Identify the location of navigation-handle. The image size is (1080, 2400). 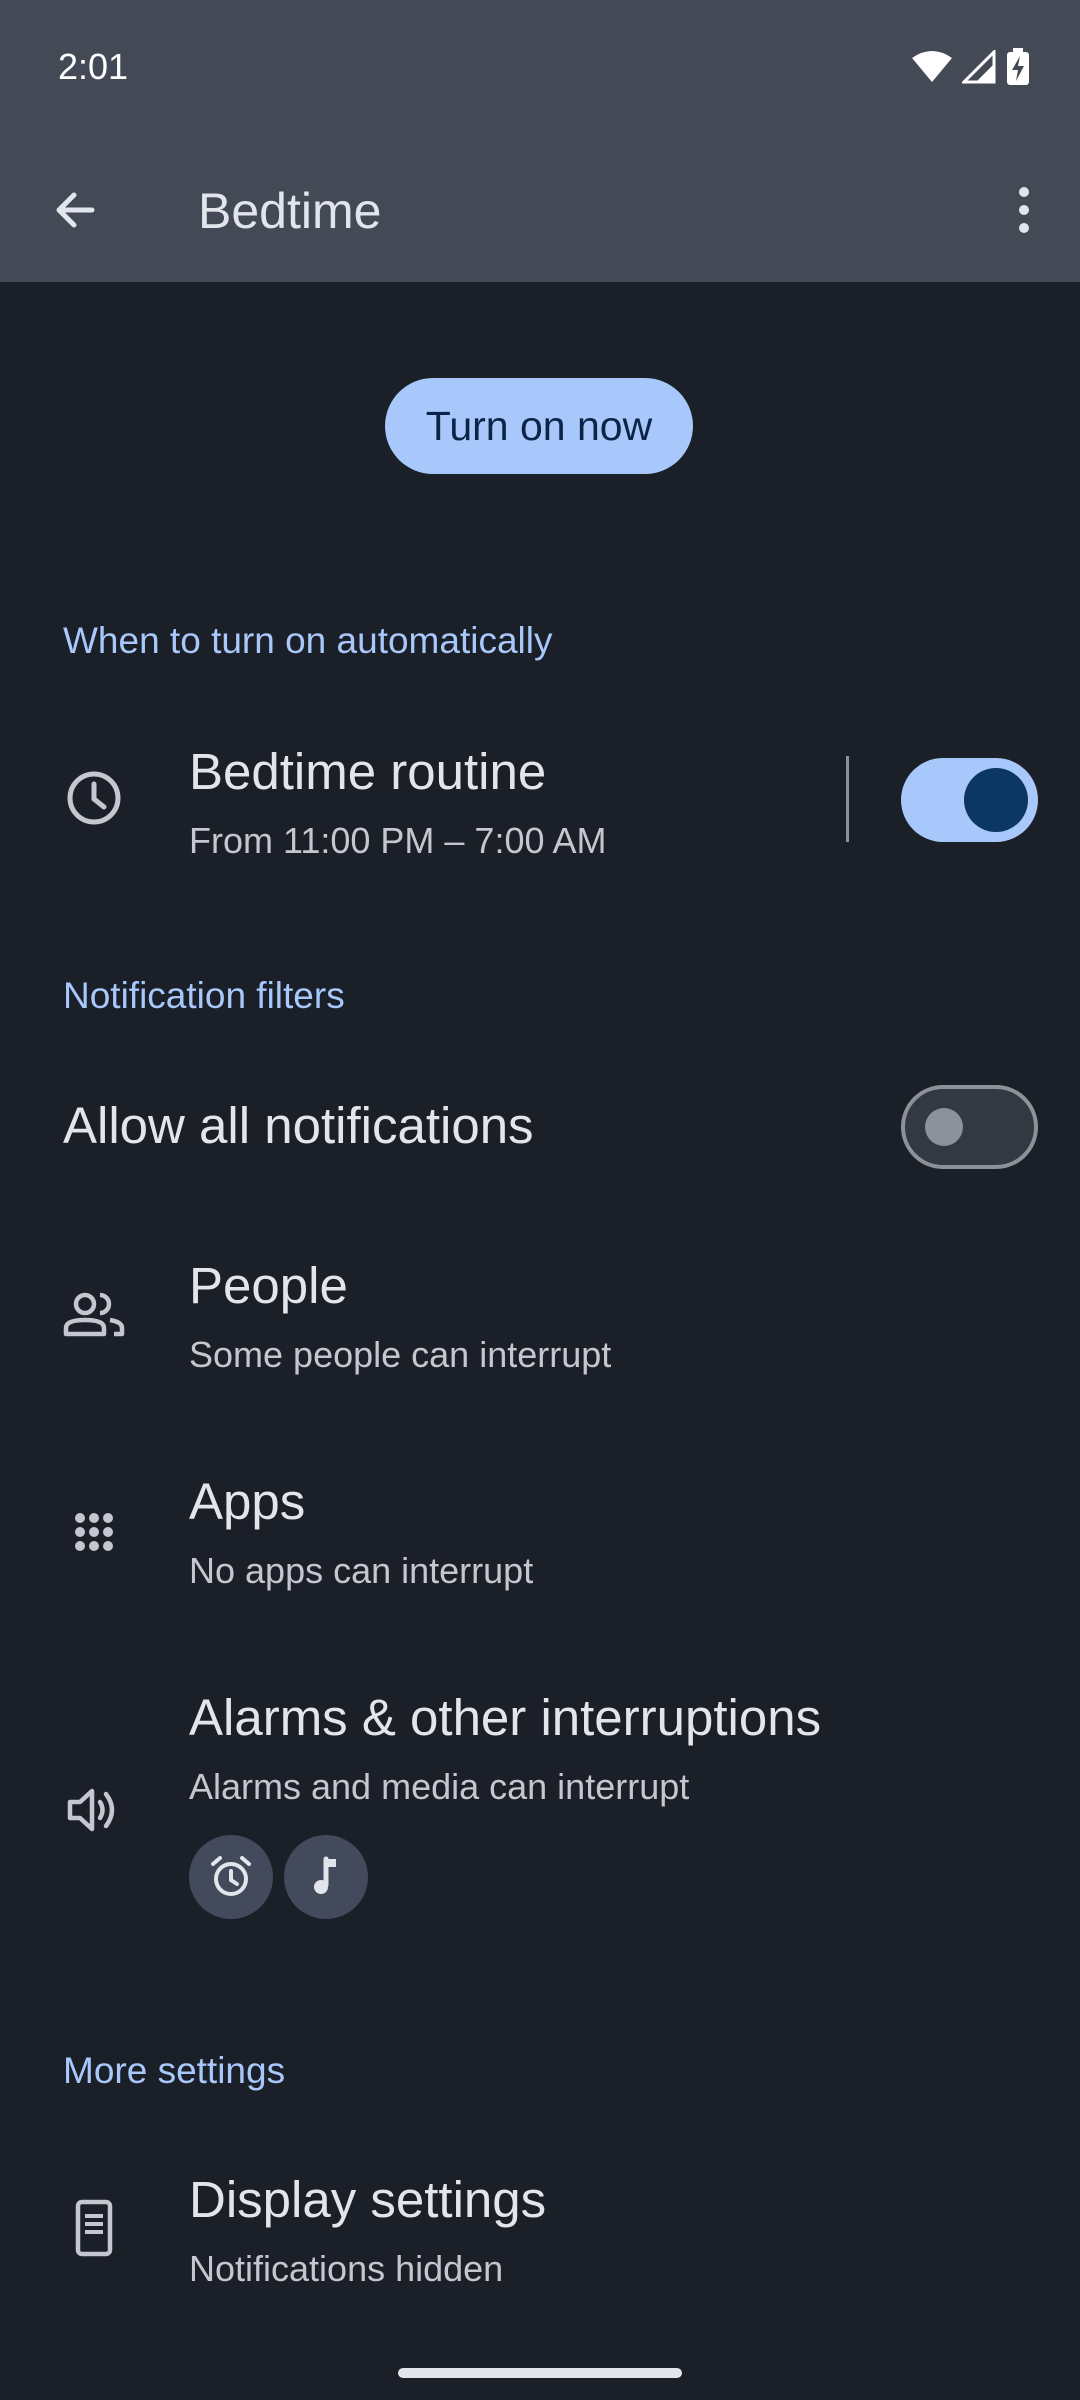
(540, 2373).